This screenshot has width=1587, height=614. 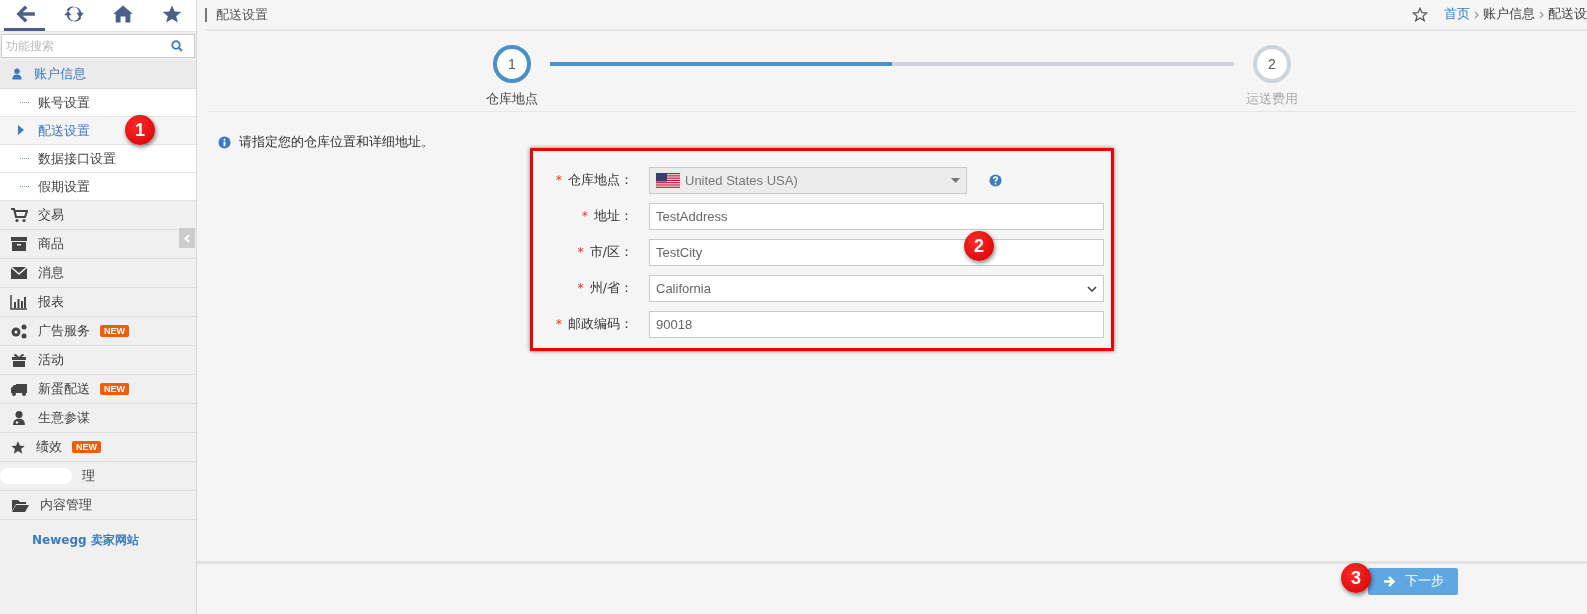 I want to click on chevron-down-icon, so click(x=1092, y=288).